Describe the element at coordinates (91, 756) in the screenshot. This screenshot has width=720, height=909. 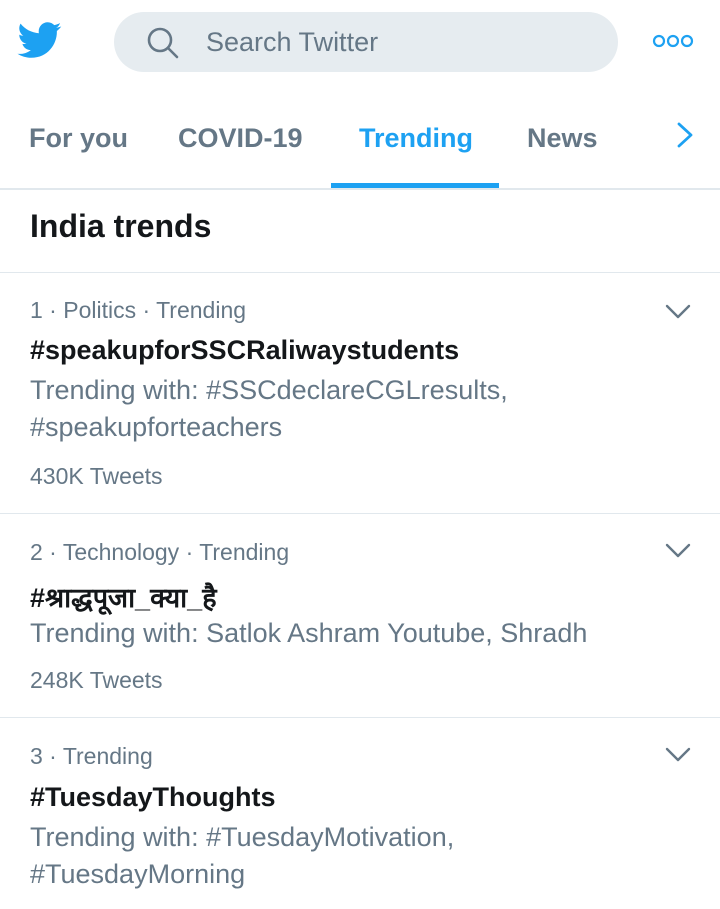
I see `trend-meta: 3 · Trending` at that location.